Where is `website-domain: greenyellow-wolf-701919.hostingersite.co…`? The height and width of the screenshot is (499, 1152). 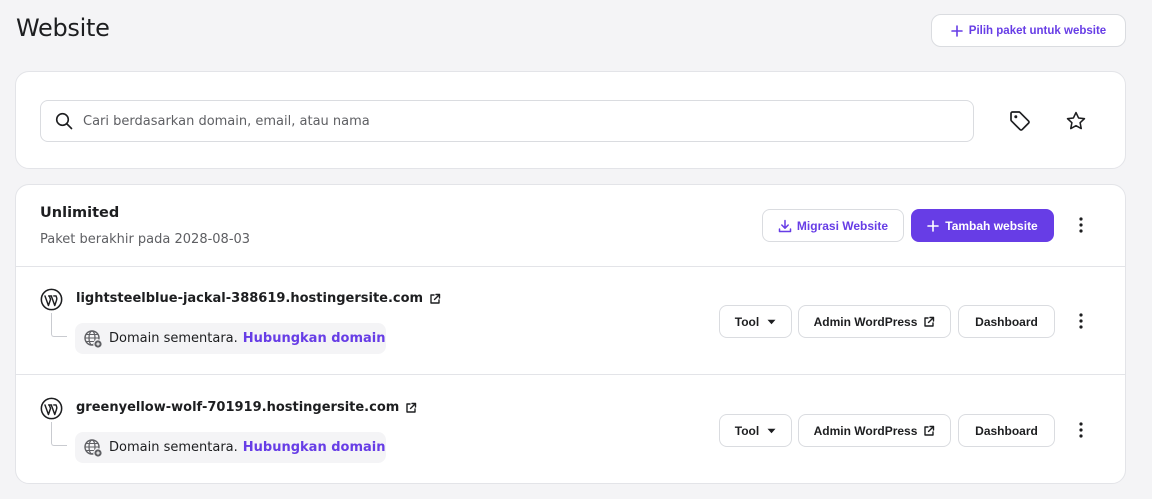
website-domain: greenyellow-wolf-701919.hostingersite.co… is located at coordinates (238, 407).